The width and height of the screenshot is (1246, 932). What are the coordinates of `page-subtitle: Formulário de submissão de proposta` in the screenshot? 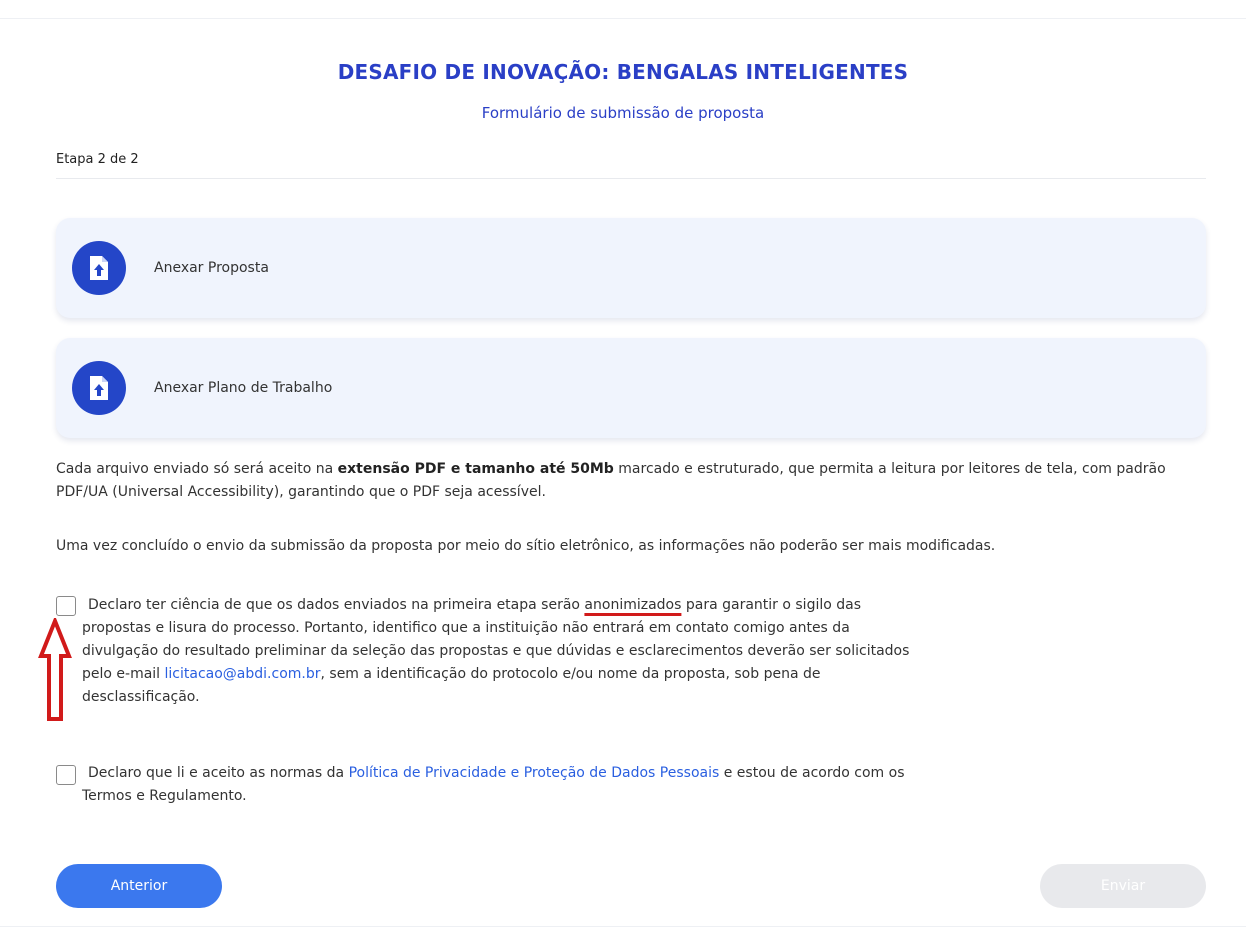 It's located at (623, 113).